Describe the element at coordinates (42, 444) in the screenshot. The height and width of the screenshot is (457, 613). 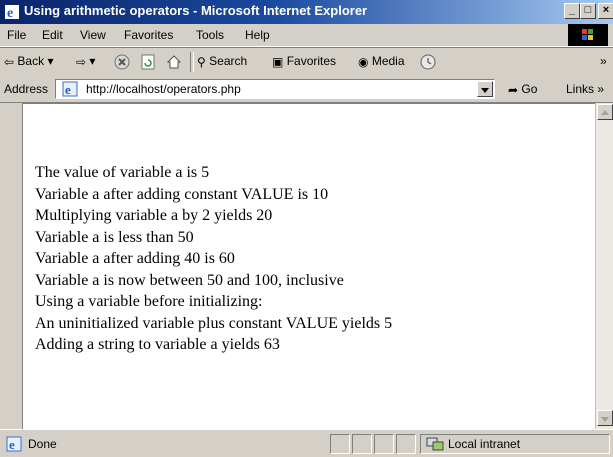
I see `status-text: Done` at that location.